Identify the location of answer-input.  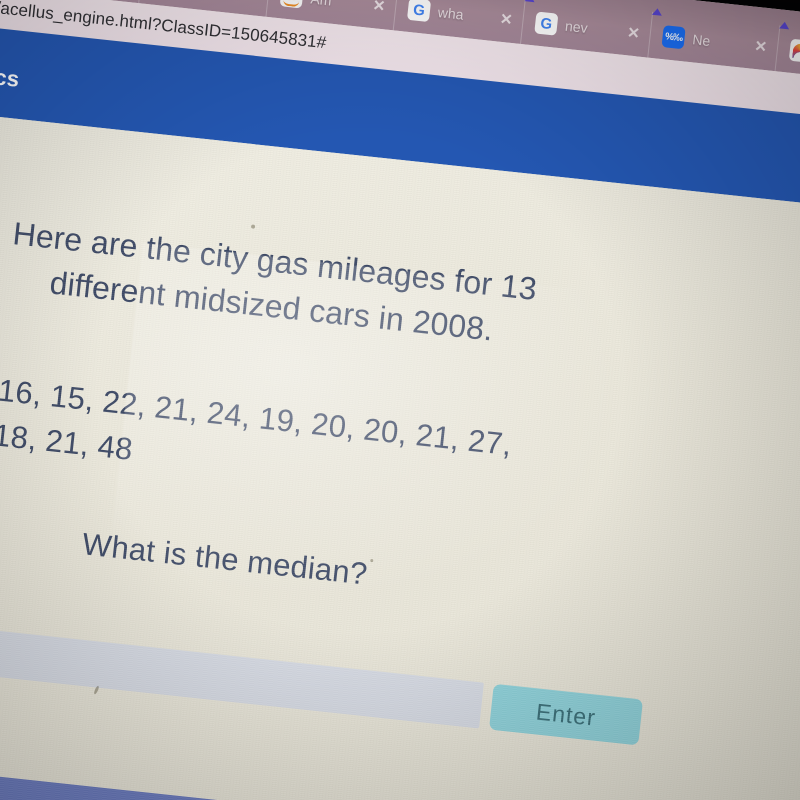
(242, 666).